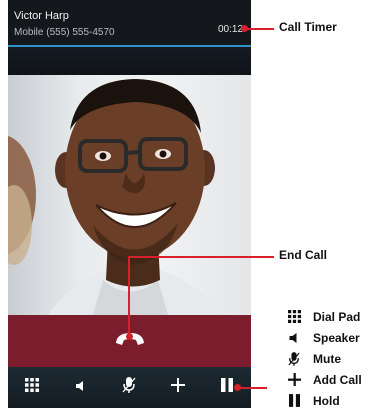 The width and height of the screenshot is (380, 420). I want to click on caller-number: Mobile (555) 555-4570, so click(64, 32).